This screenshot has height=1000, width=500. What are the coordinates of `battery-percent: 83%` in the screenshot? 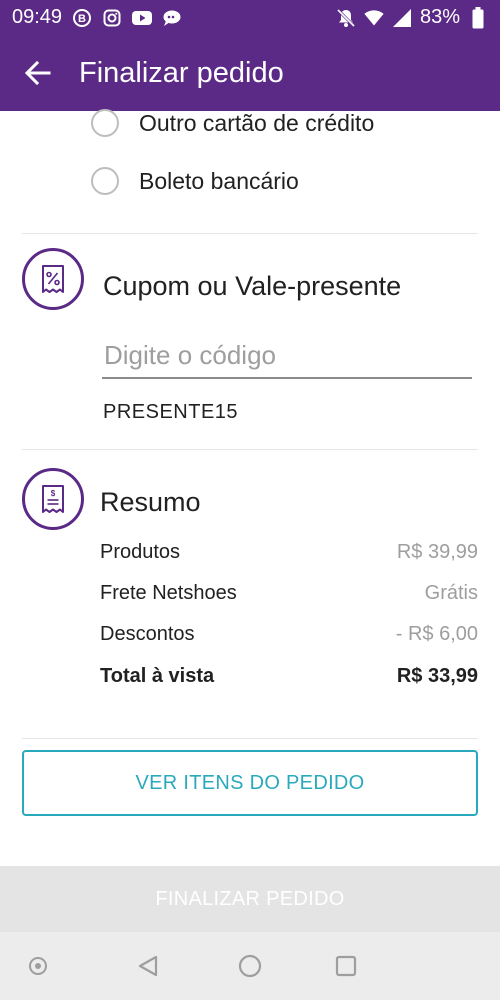 It's located at (439, 17).